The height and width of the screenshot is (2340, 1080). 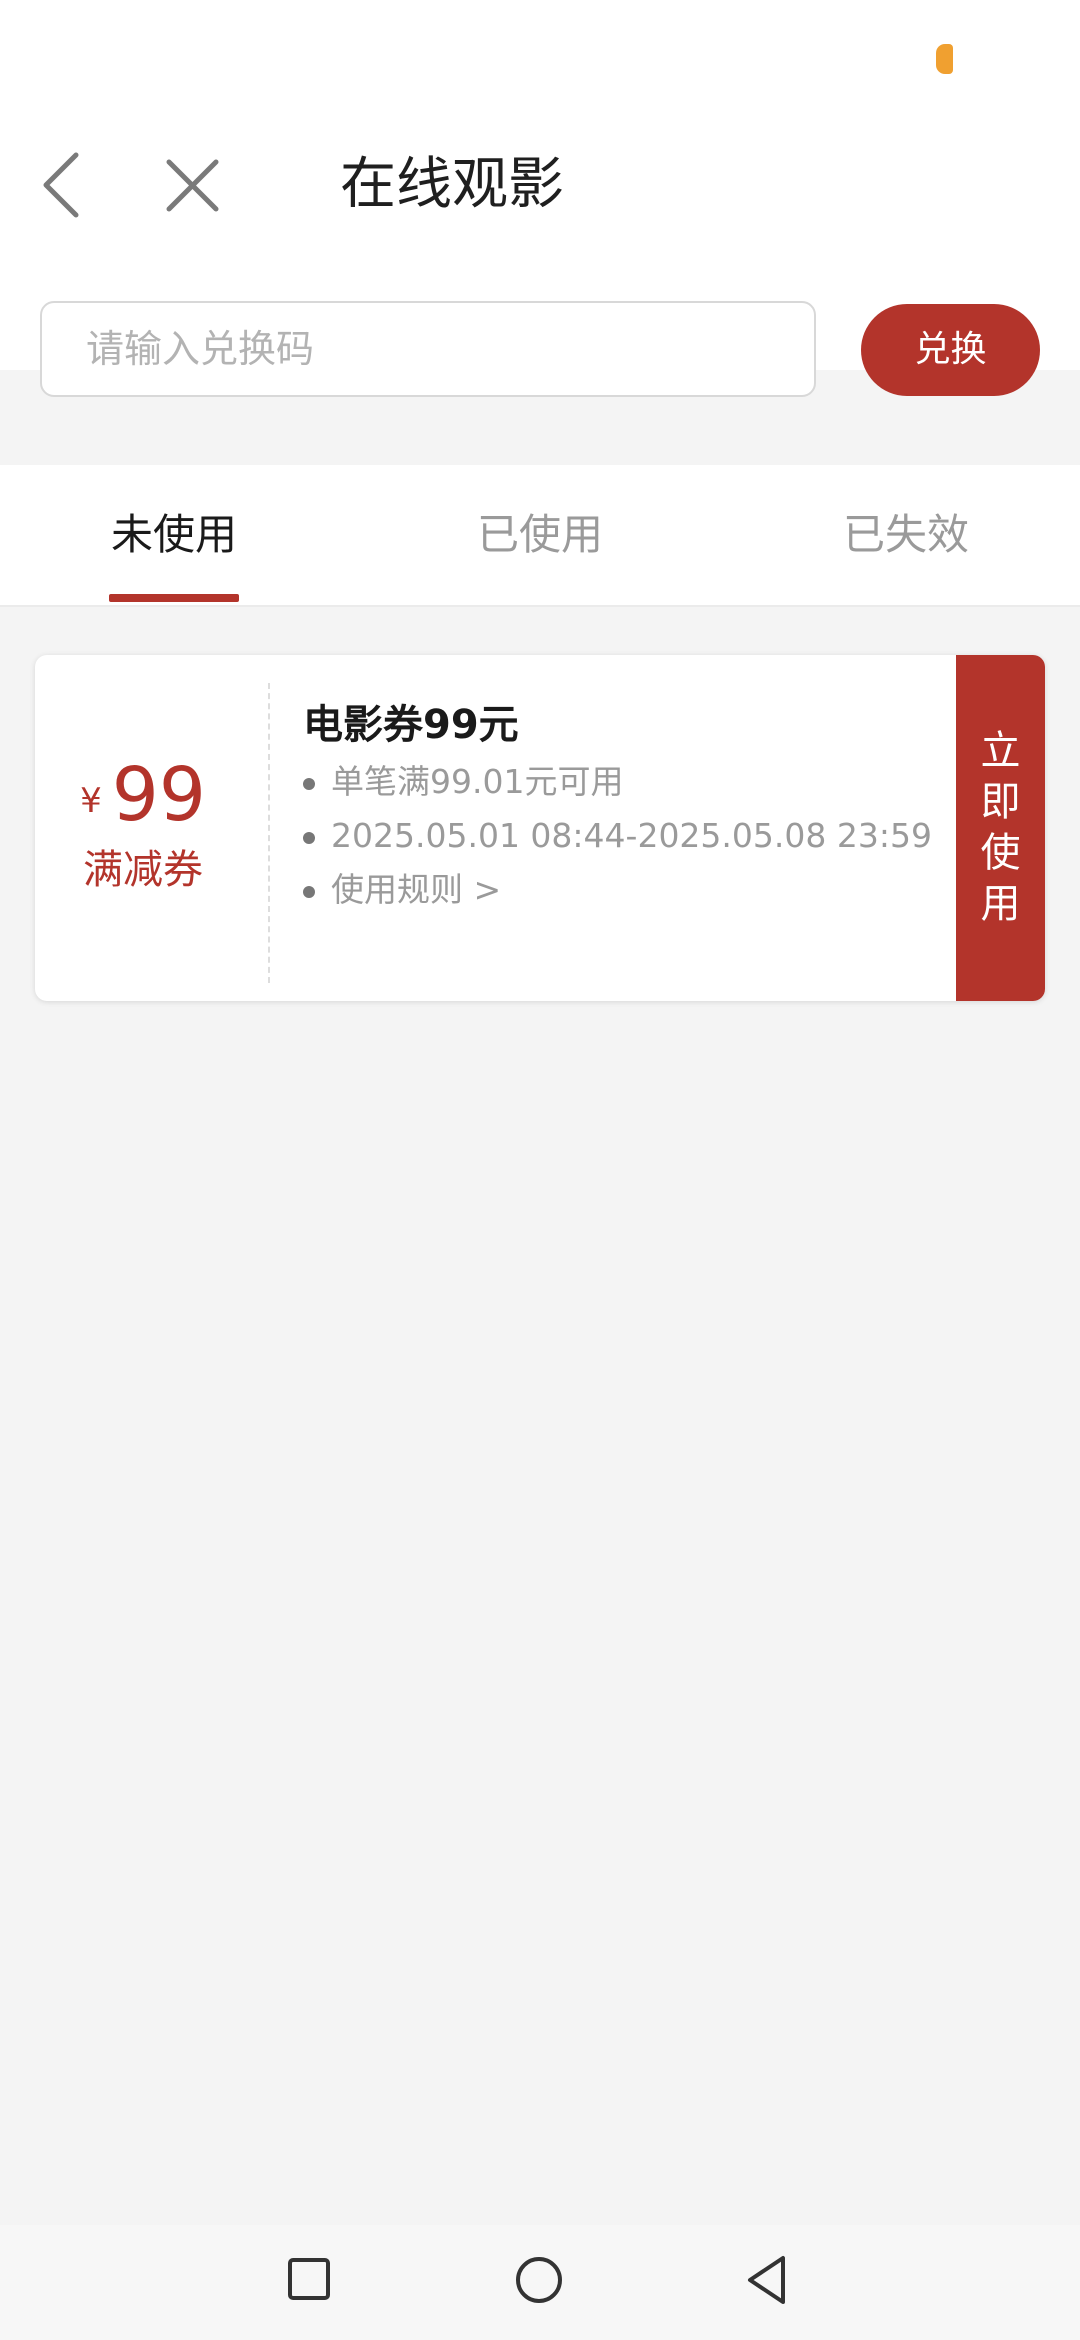 I want to click on close-button, so click(x=192, y=185).